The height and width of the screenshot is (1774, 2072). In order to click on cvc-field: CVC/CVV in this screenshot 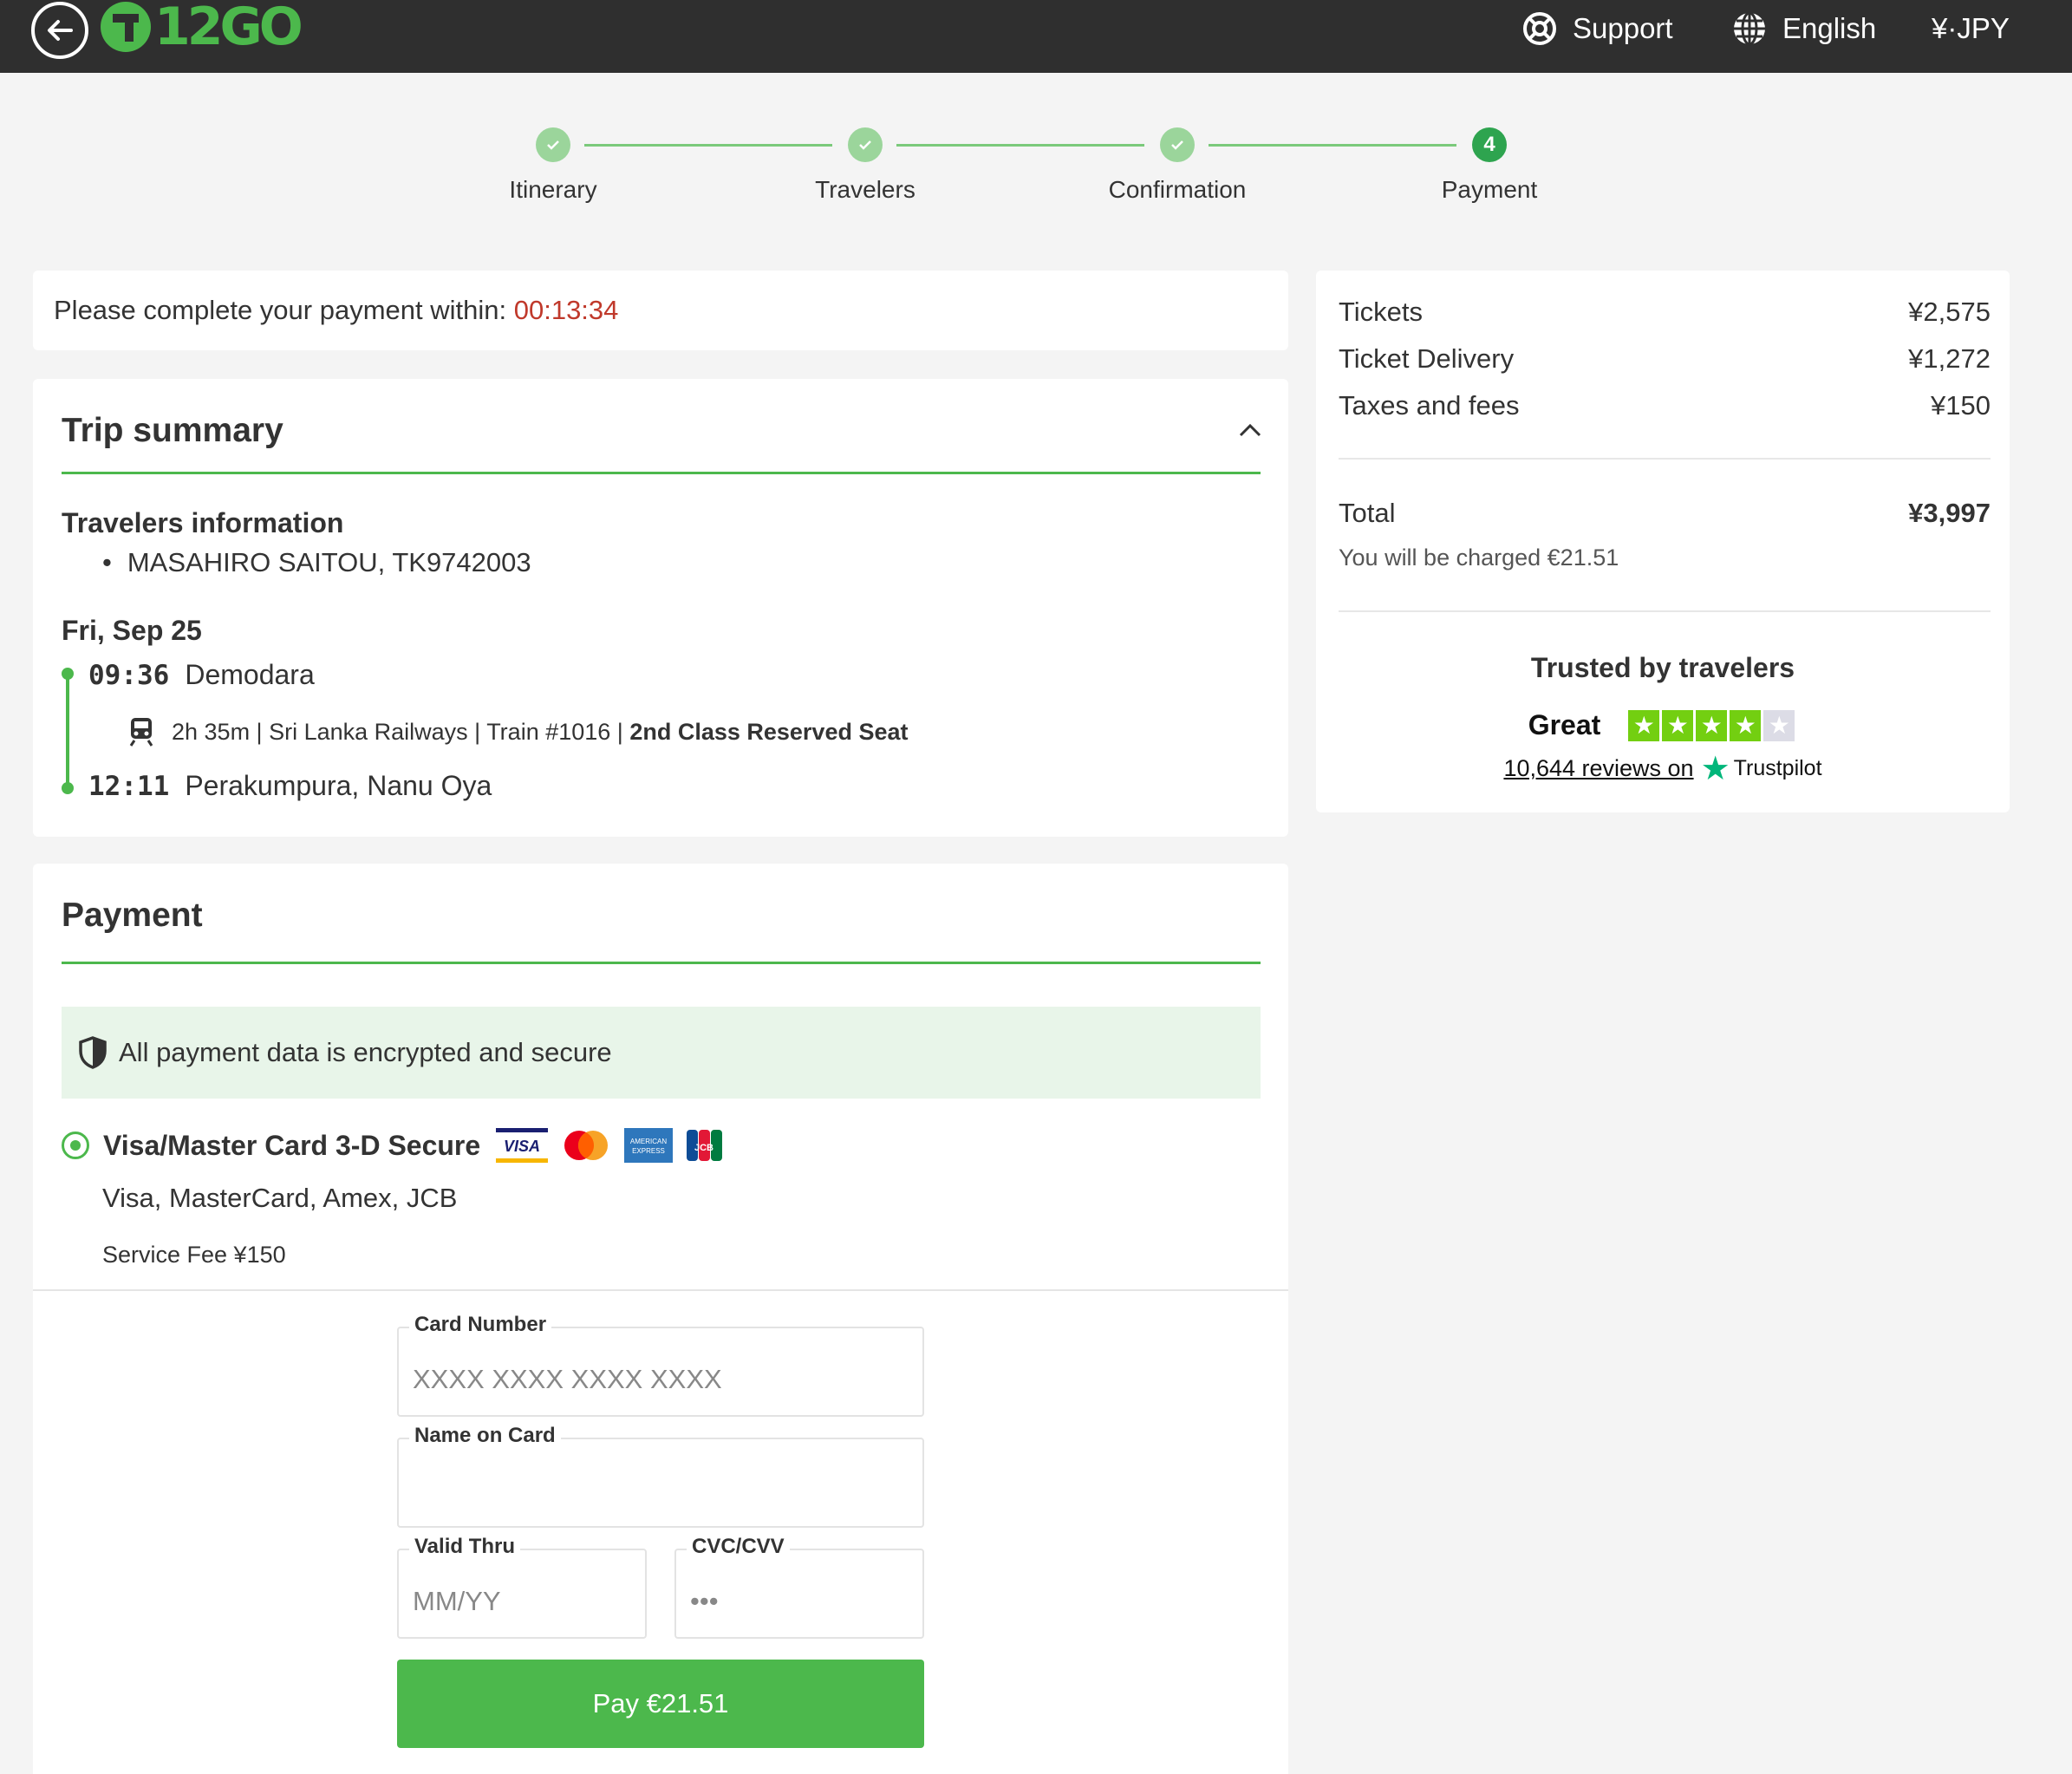, I will do `click(799, 1587)`.